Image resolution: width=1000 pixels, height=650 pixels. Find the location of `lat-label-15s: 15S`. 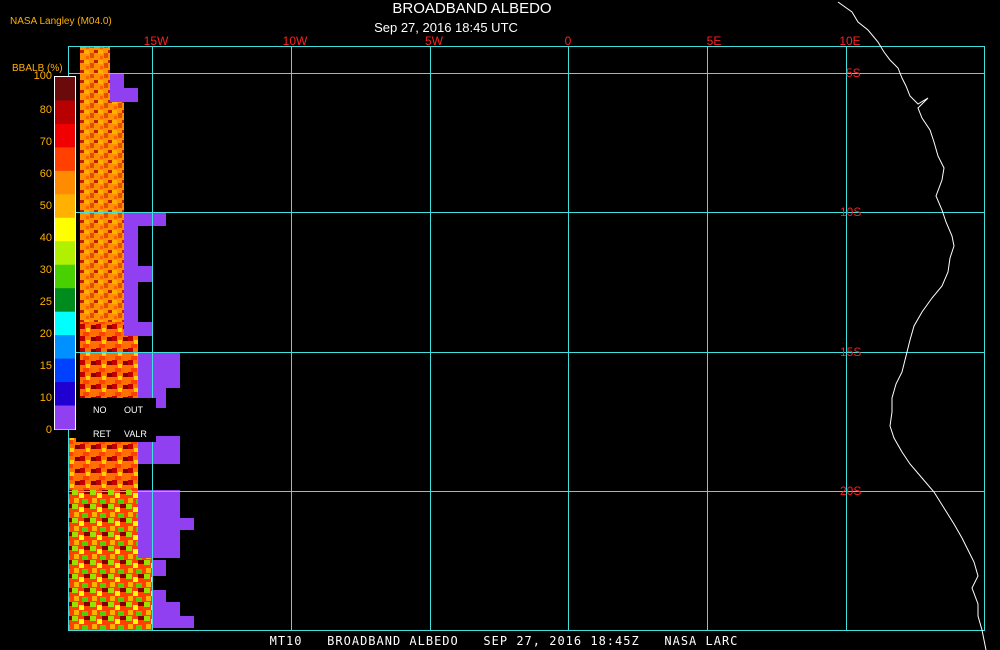

lat-label-15s: 15S is located at coordinates (850, 352).